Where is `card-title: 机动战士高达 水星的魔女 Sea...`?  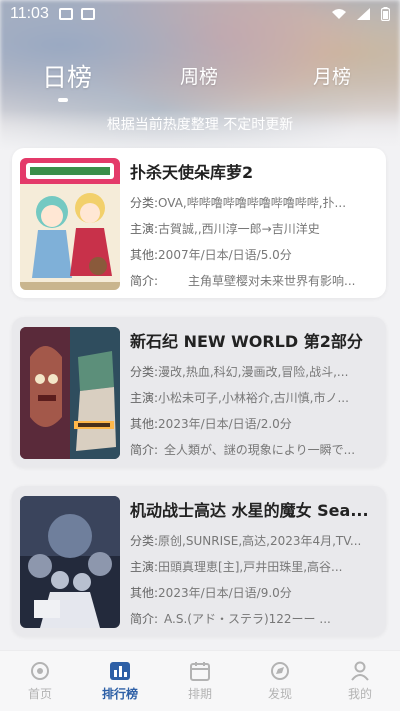 card-title: 机动战士高达 水星的魔女 Sea... is located at coordinates (249, 510).